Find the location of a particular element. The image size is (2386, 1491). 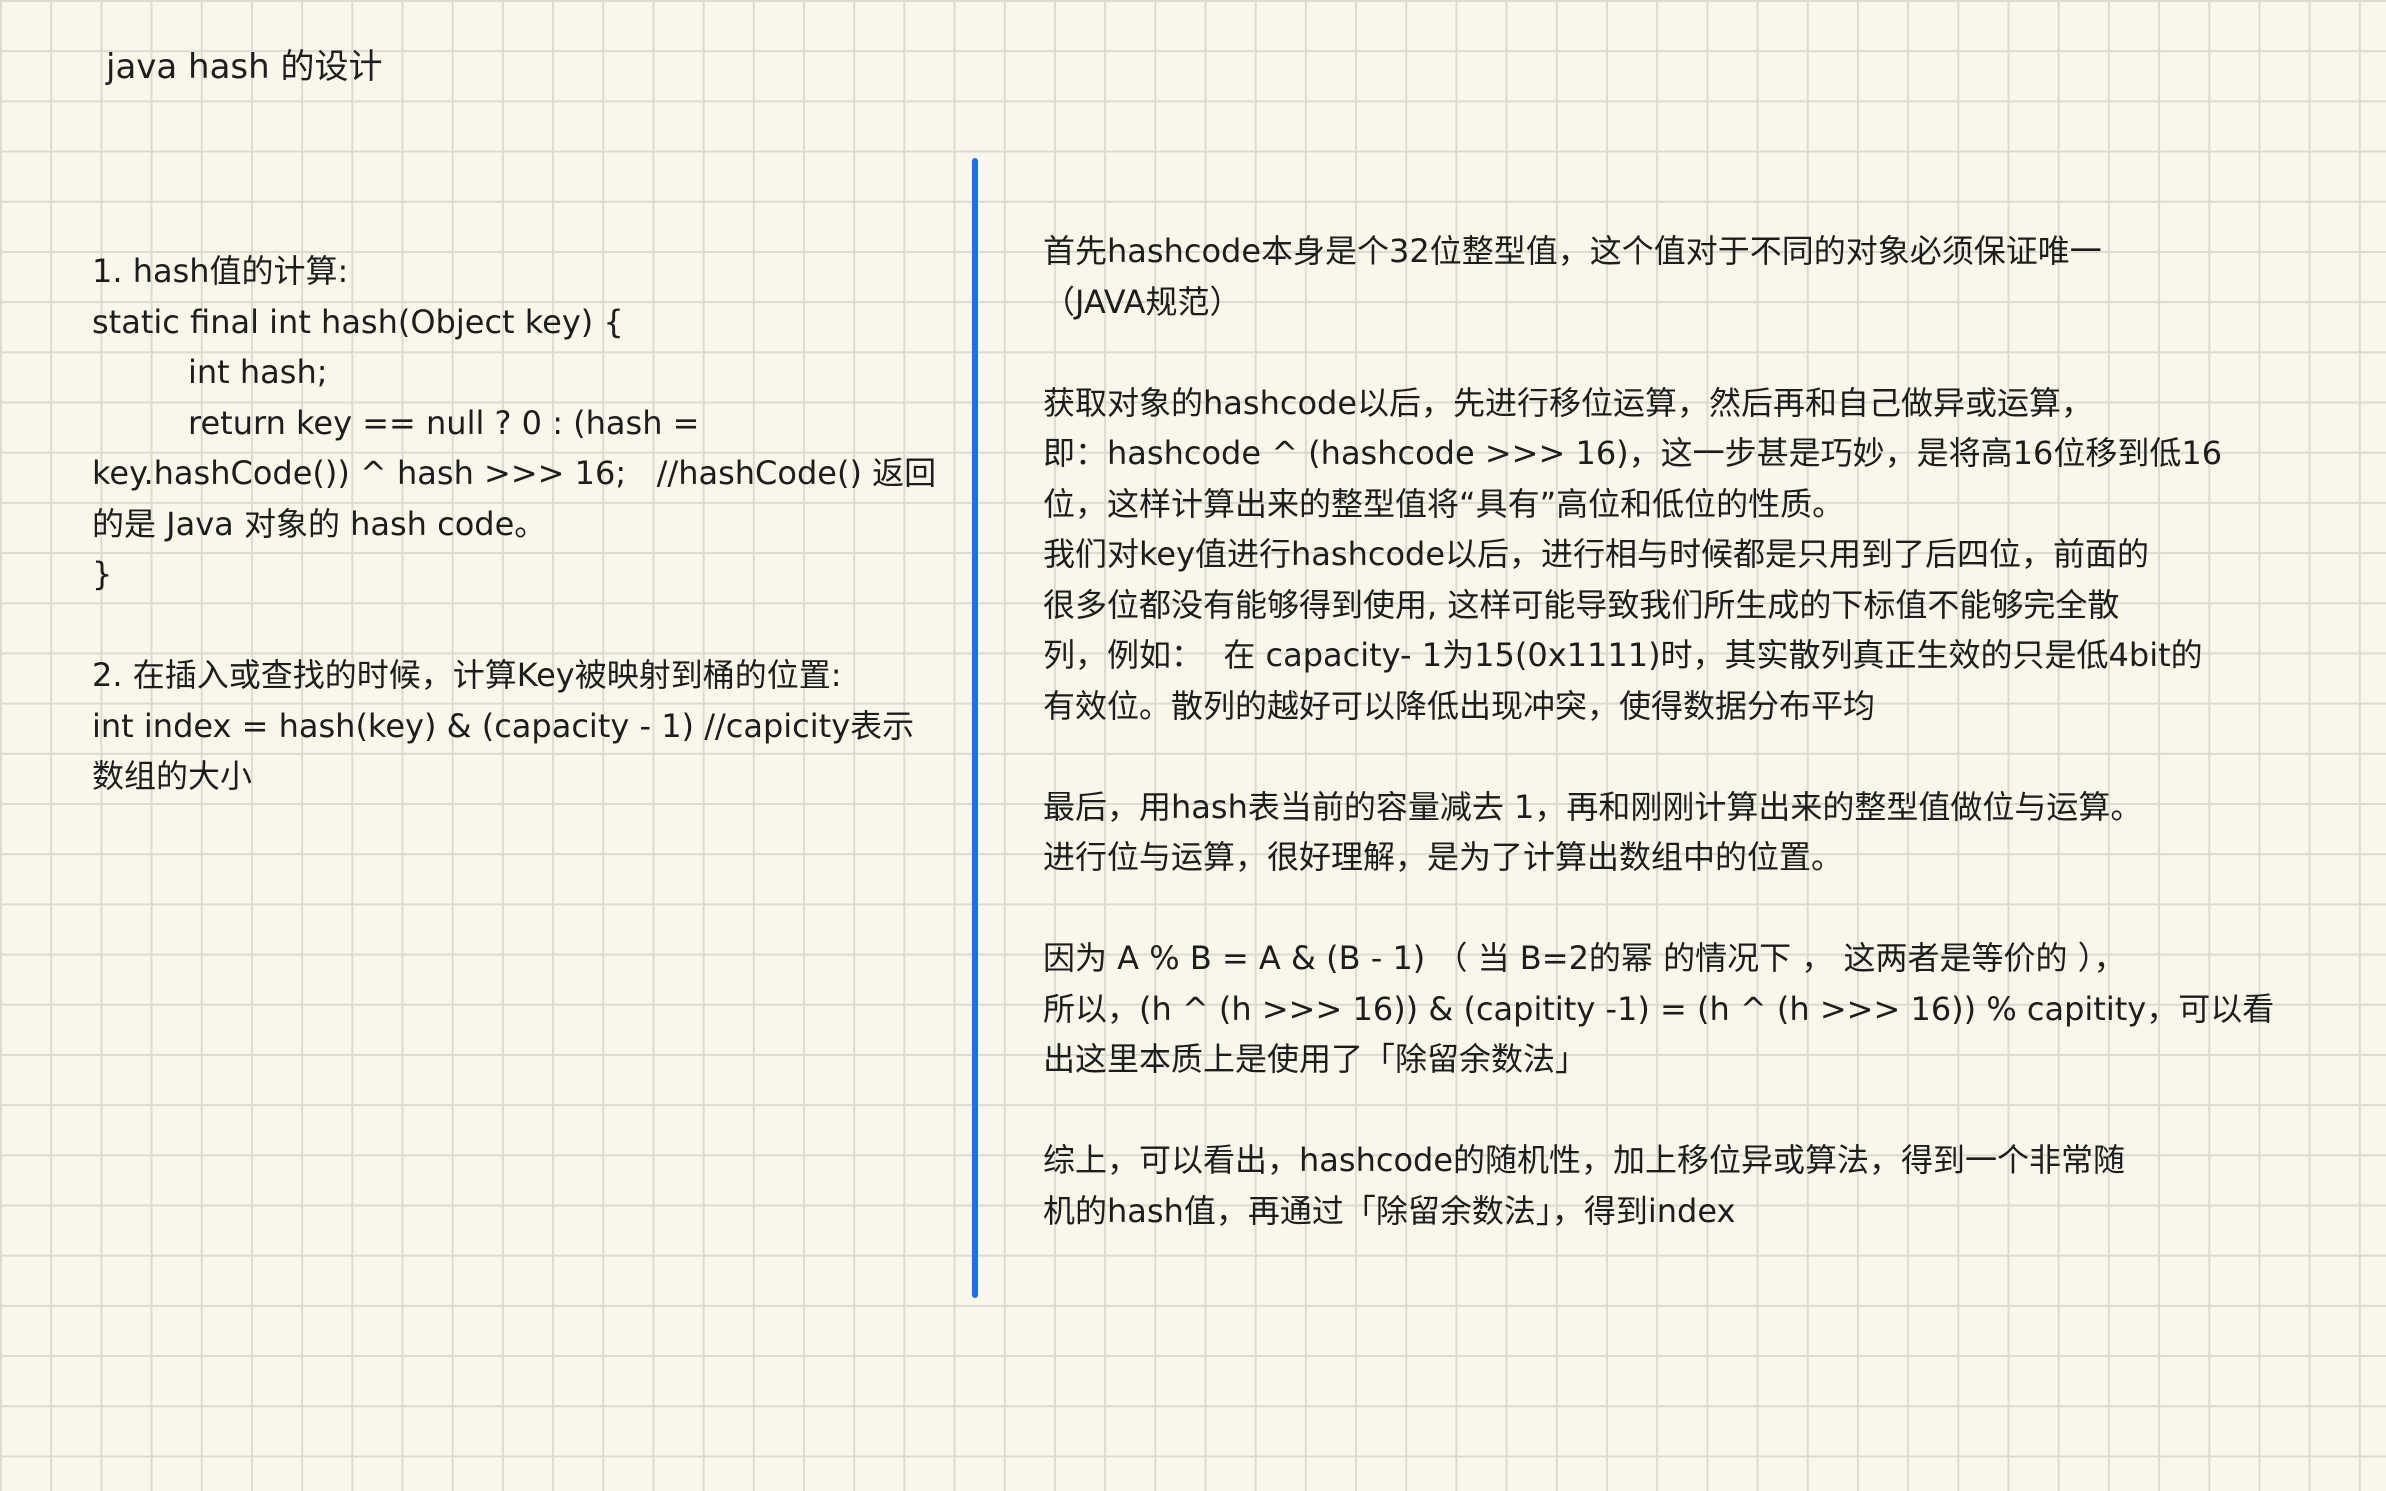

page-title: java hash 的设计 is located at coordinates (244, 67).